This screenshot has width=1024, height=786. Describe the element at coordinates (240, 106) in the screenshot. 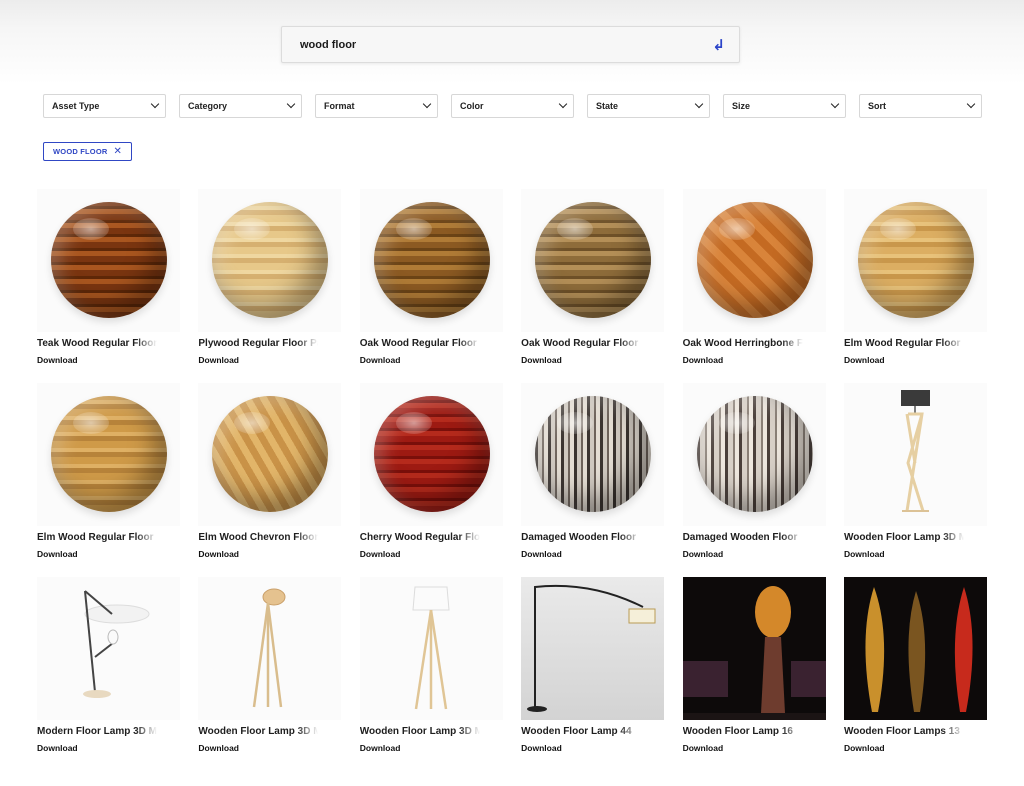

I see `filter-category: Category` at that location.